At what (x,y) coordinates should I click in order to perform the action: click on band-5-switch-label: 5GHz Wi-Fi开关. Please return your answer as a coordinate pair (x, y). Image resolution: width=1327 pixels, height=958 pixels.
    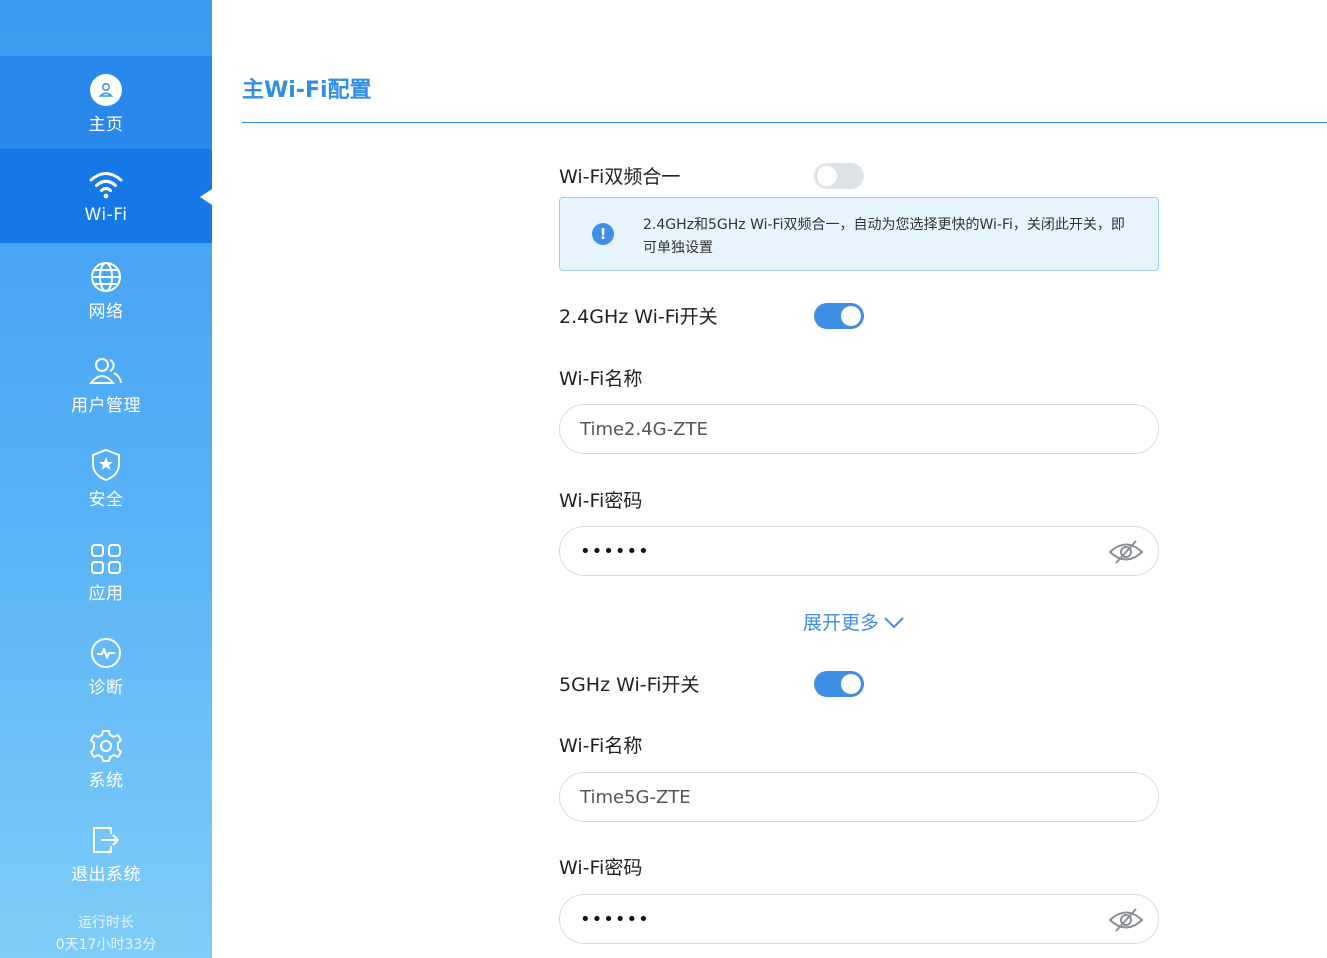
    Looking at the image, I should click on (629, 685).